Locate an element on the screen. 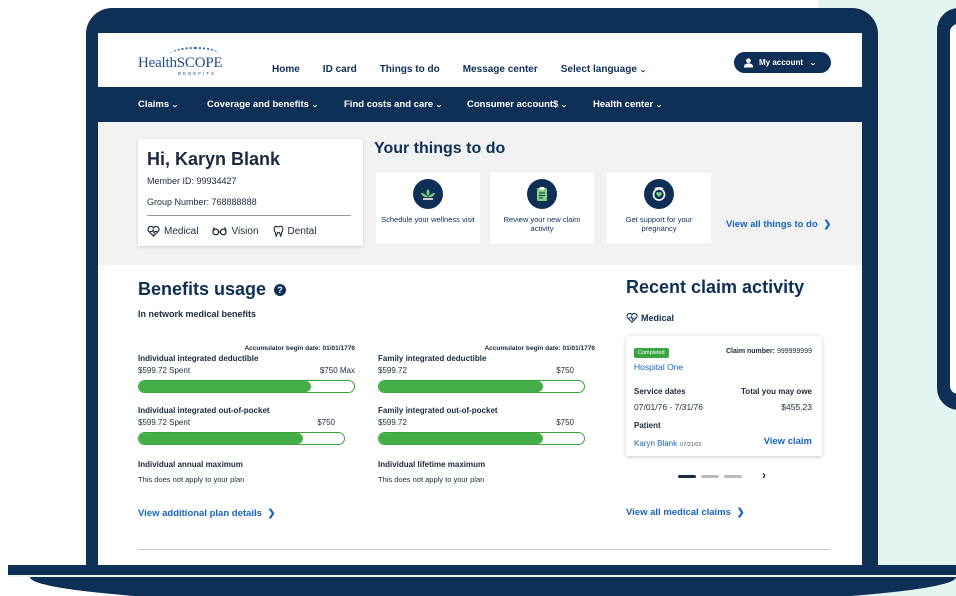 The height and width of the screenshot is (596, 956). nav-home: Home is located at coordinates (286, 69).